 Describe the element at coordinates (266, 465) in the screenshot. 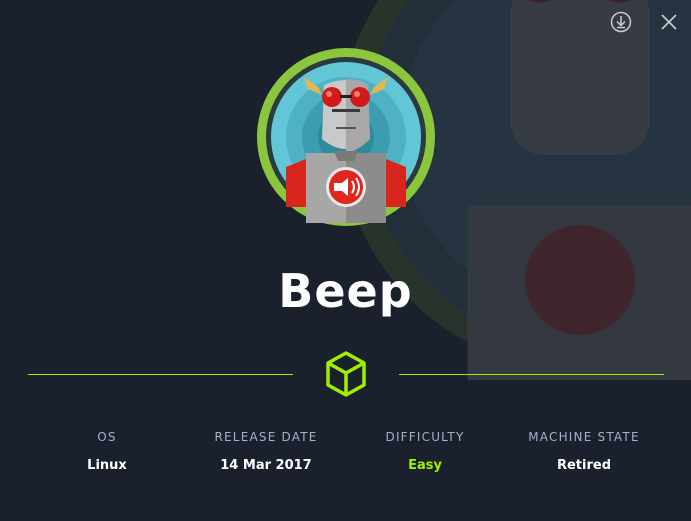

I see `release-date-value: 14 Mar 2017` at that location.